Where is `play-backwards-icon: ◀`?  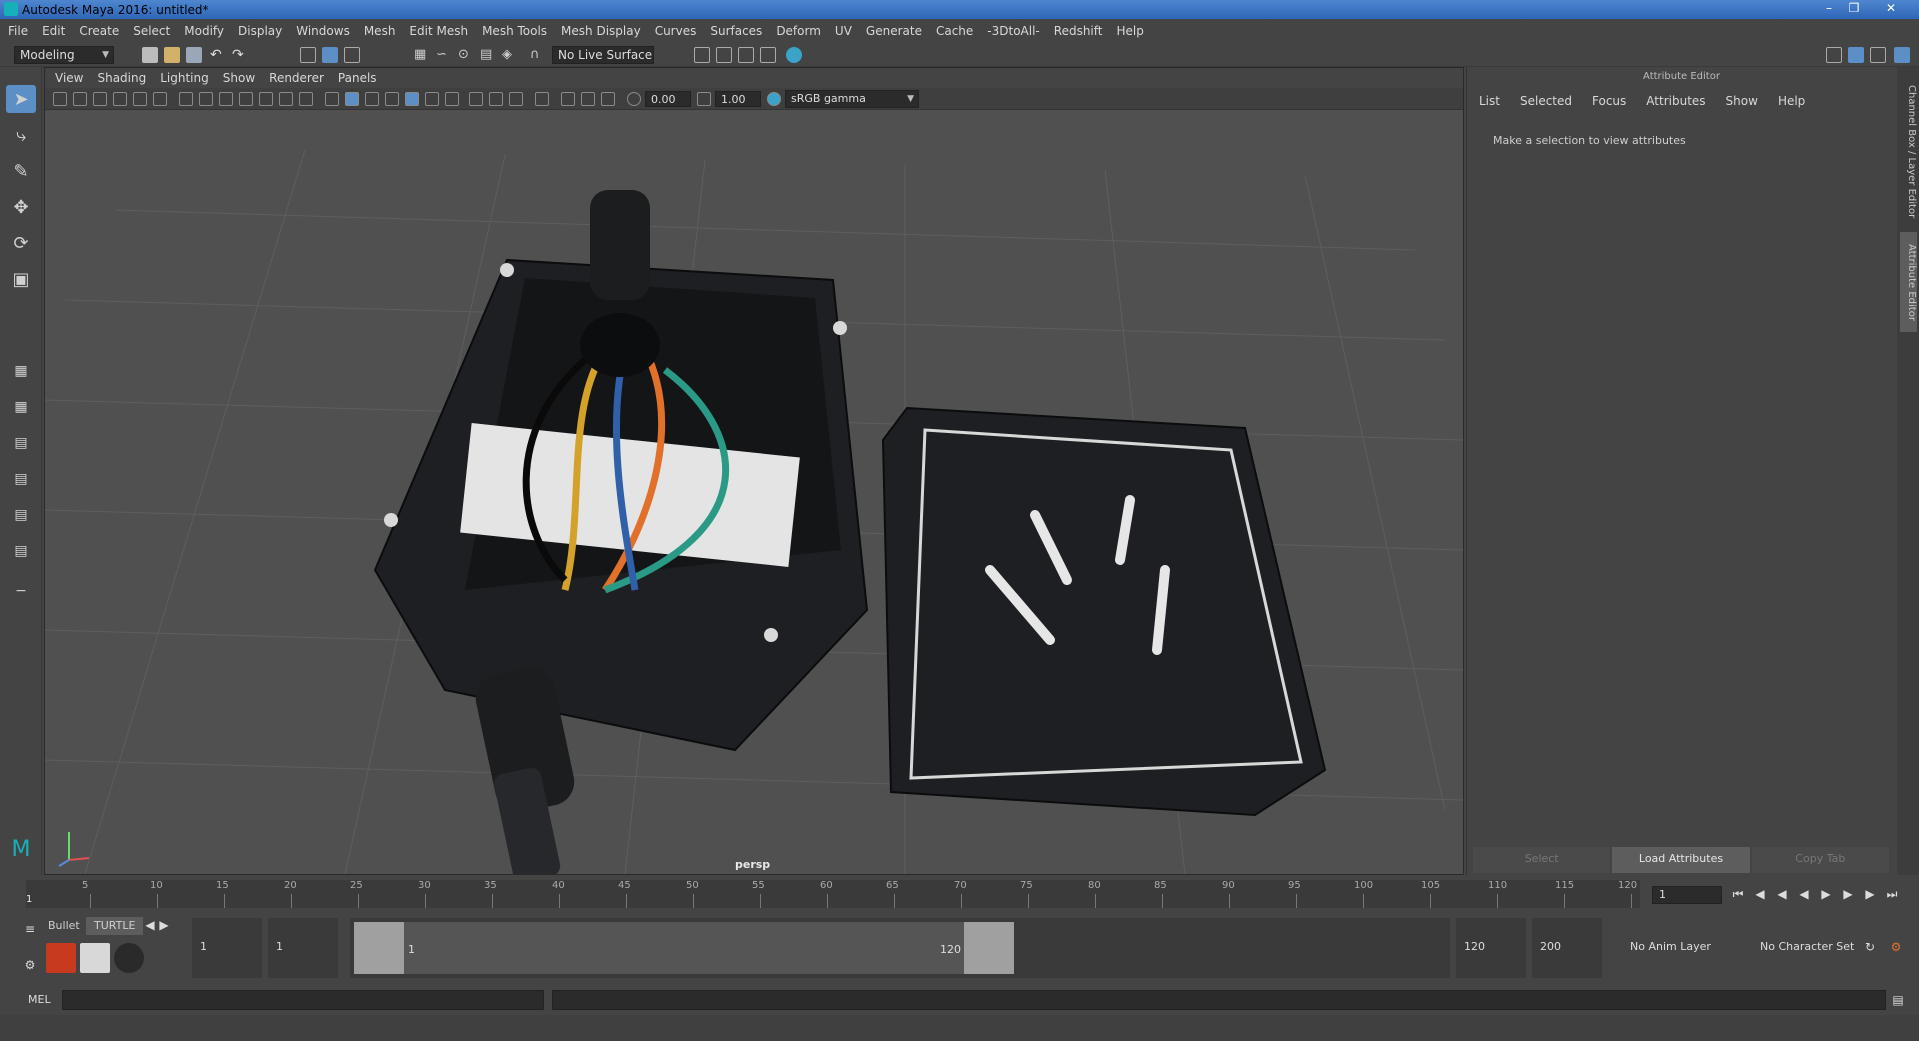
play-backwards-icon: ◀ is located at coordinates (1804, 894).